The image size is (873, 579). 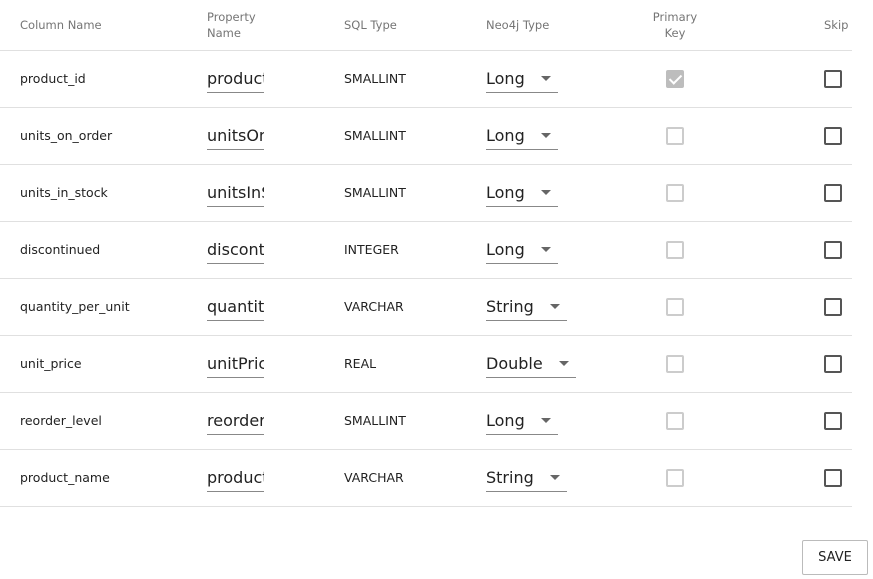 I want to click on header-sql-type: SQL Type, so click(x=415, y=25).